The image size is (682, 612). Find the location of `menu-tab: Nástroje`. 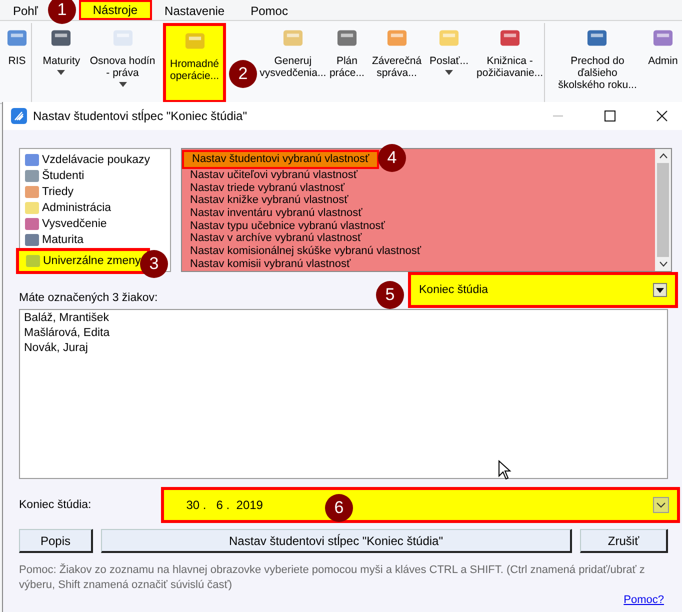

menu-tab: Nástroje is located at coordinates (115, 10).